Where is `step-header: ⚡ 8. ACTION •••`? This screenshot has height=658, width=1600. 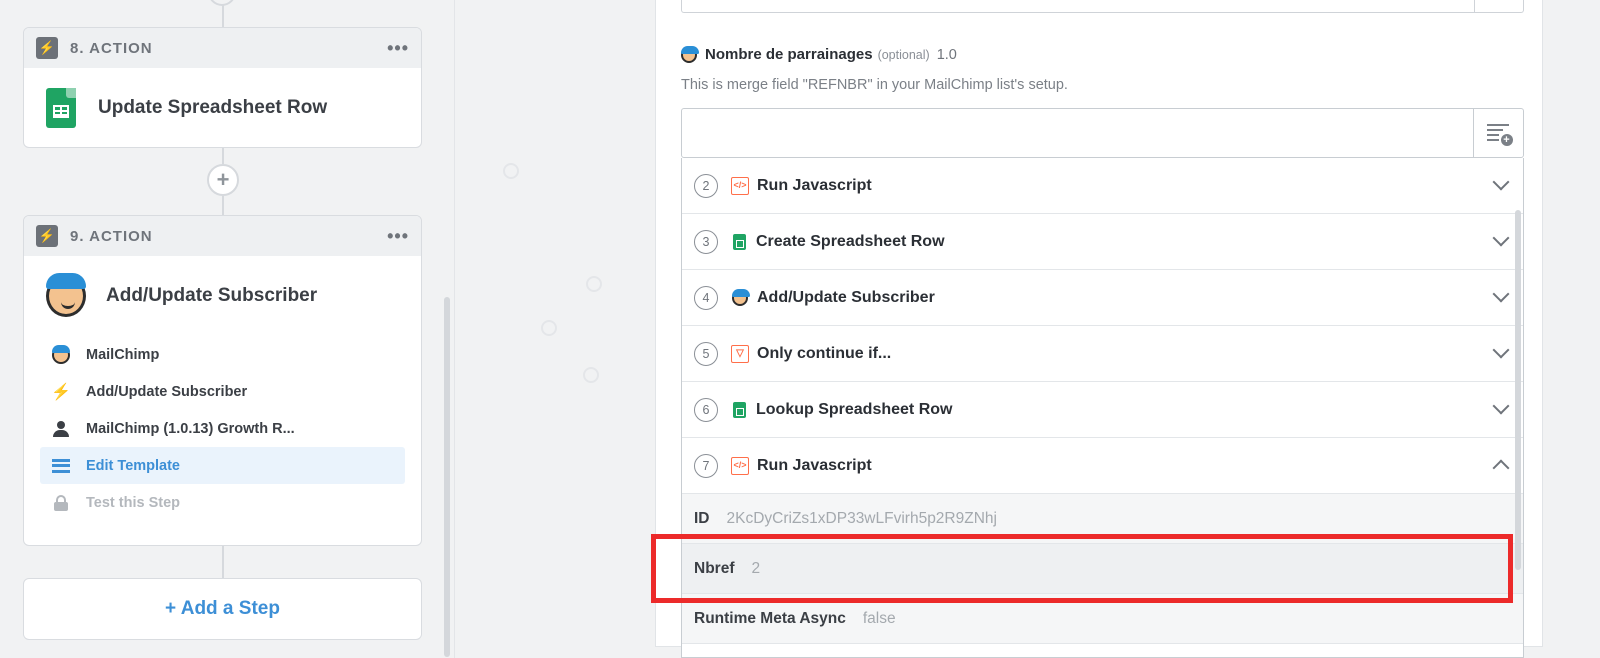 step-header: ⚡ 8. ACTION ••• is located at coordinates (222, 48).